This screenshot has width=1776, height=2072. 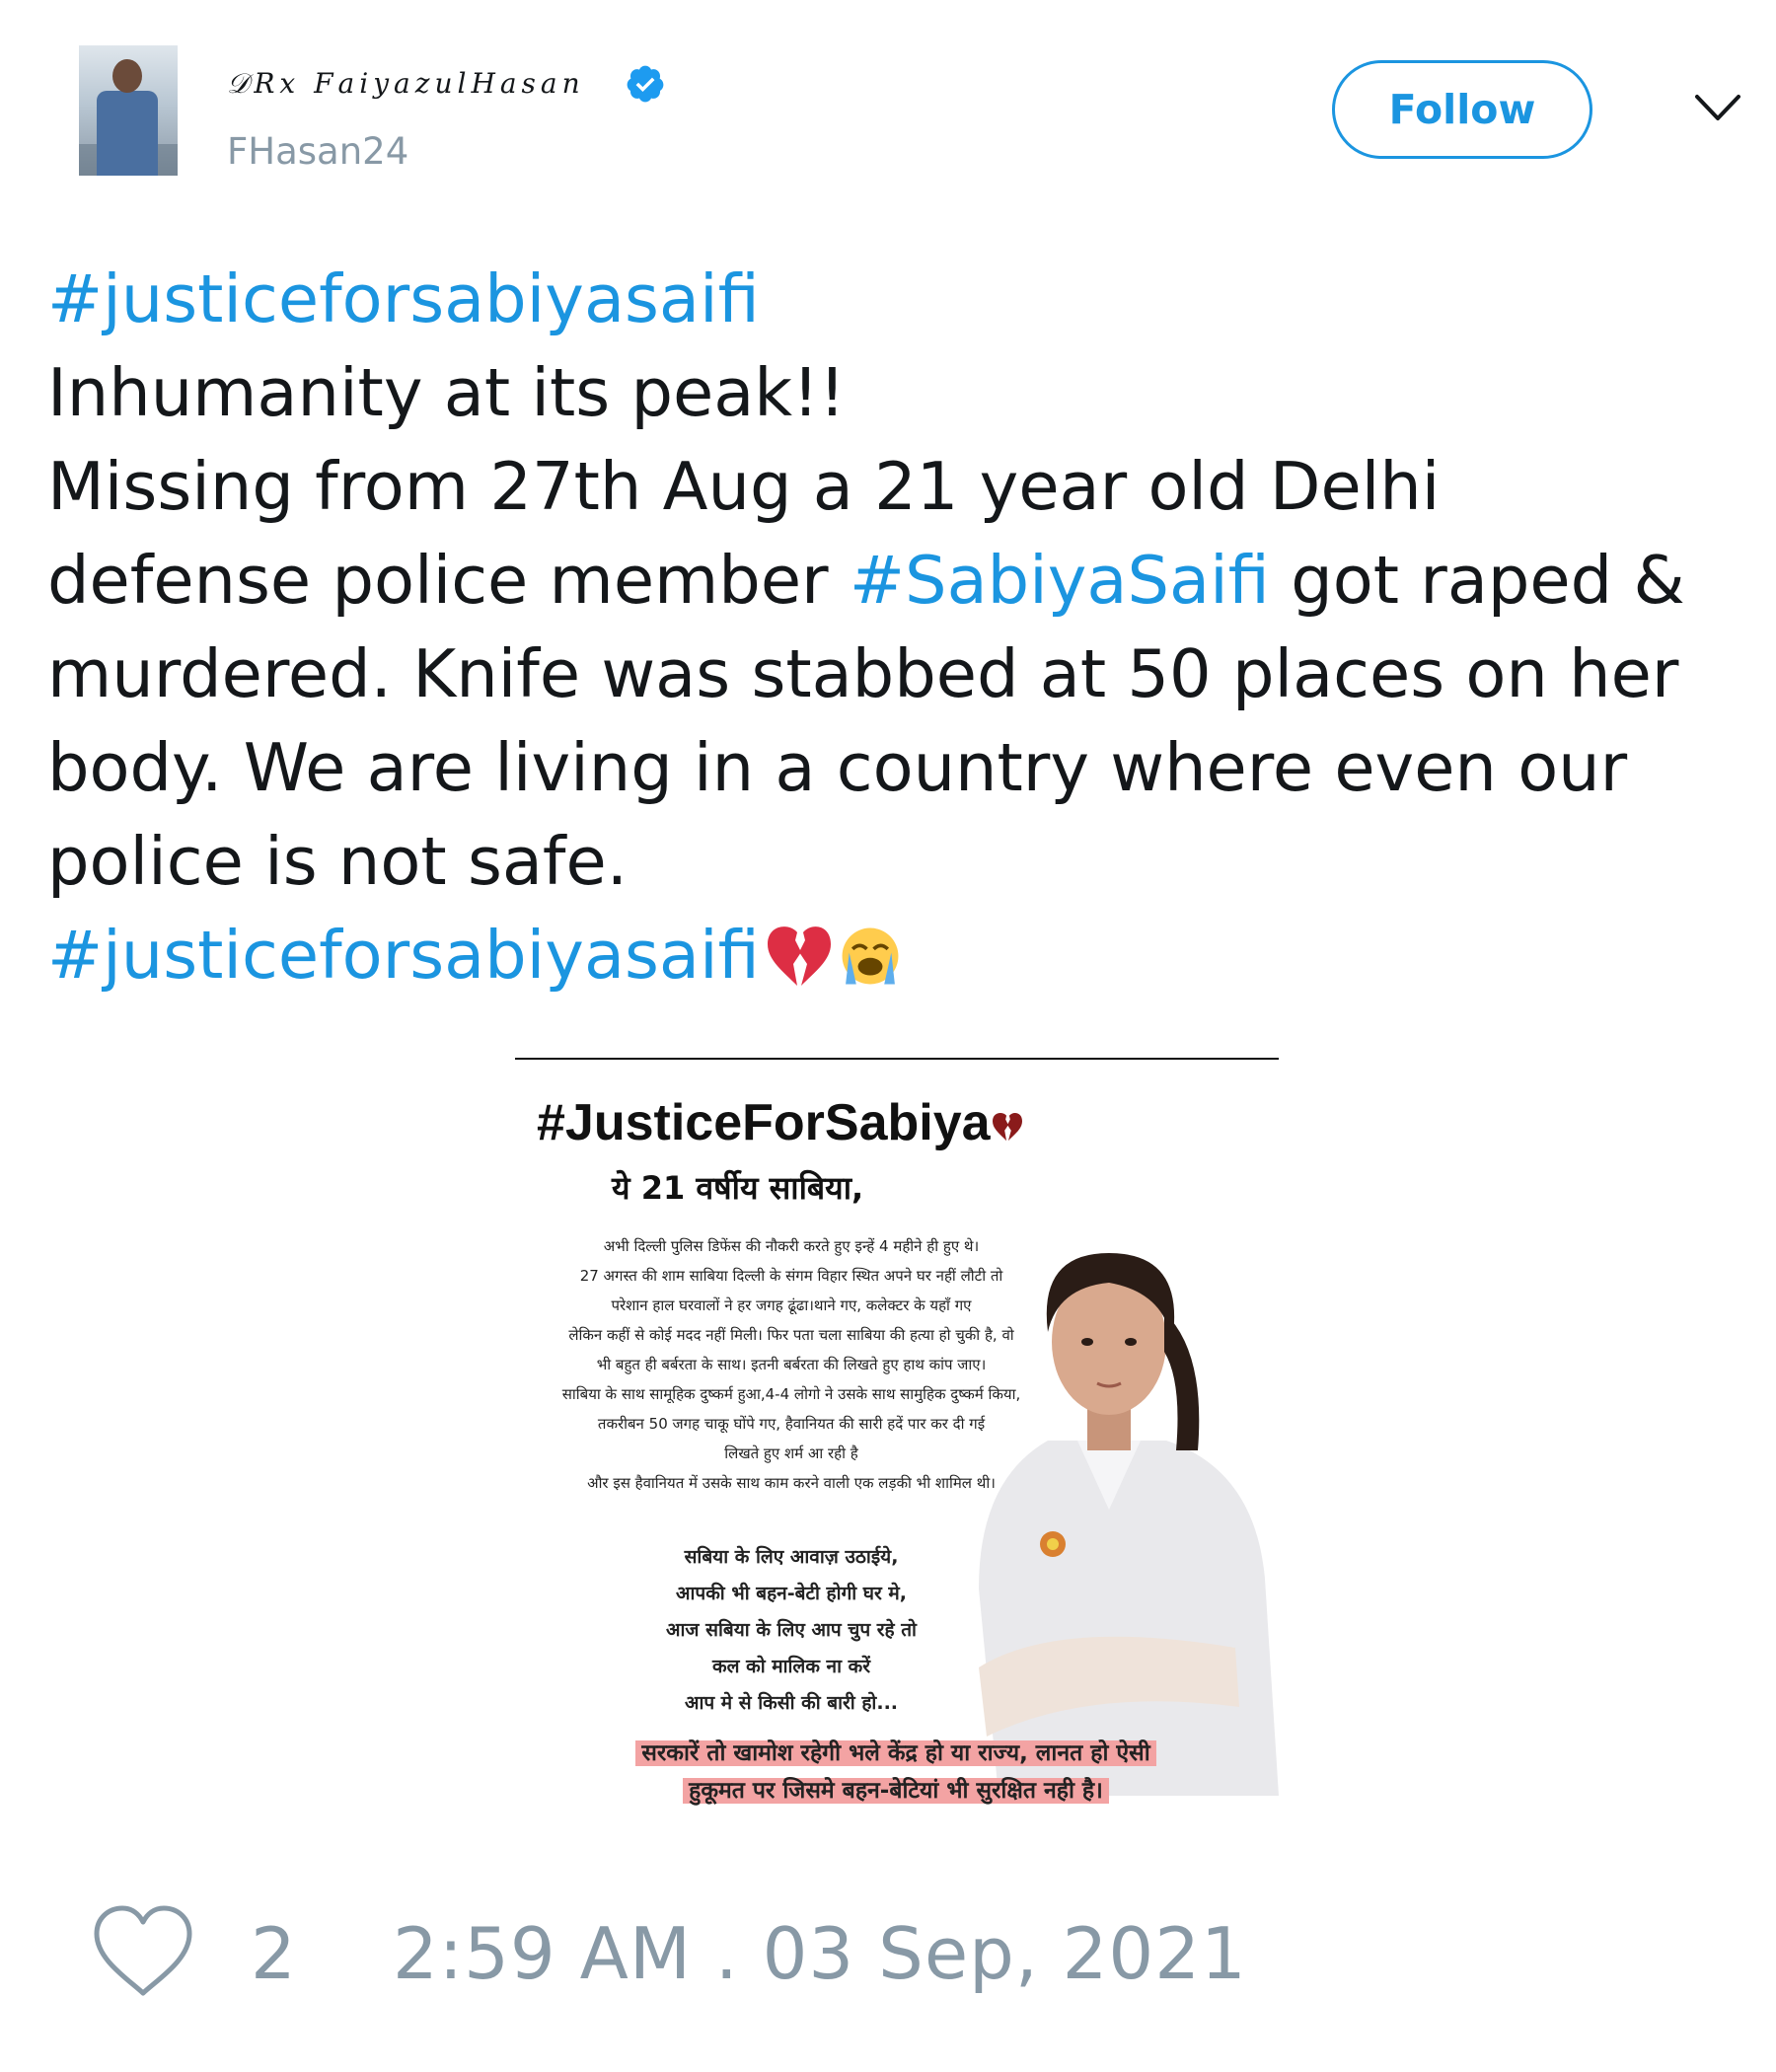 I want to click on loudly-crying-face-icon, so click(x=870, y=956).